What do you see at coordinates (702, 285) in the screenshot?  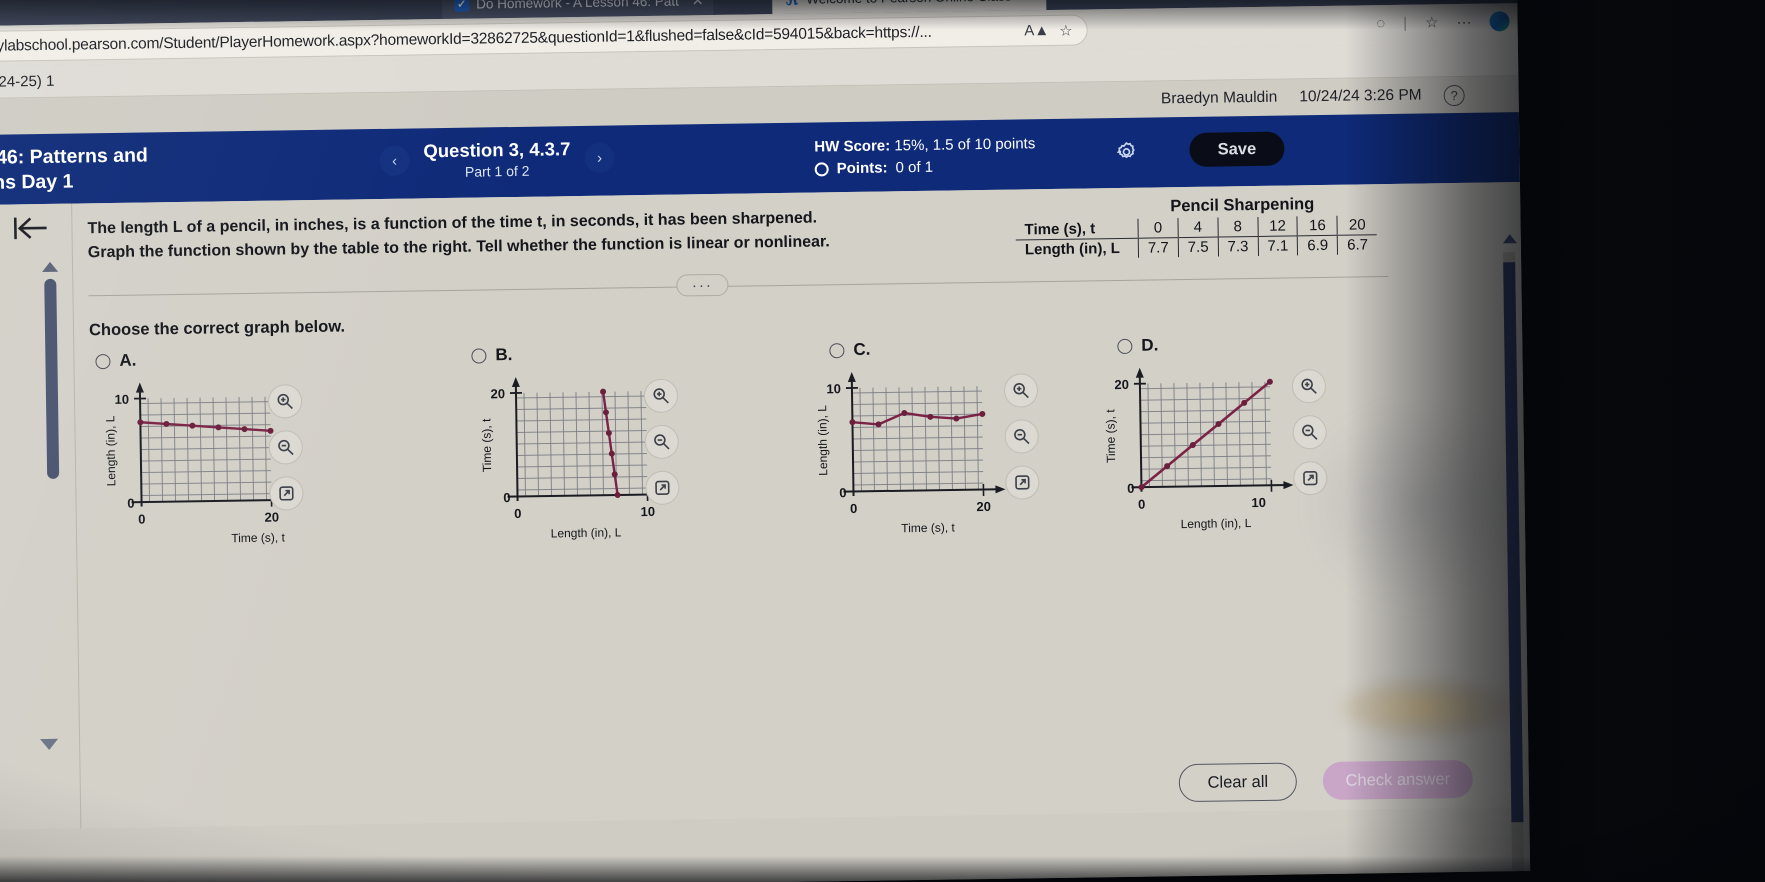 I see `more-options-button: ···` at bounding box center [702, 285].